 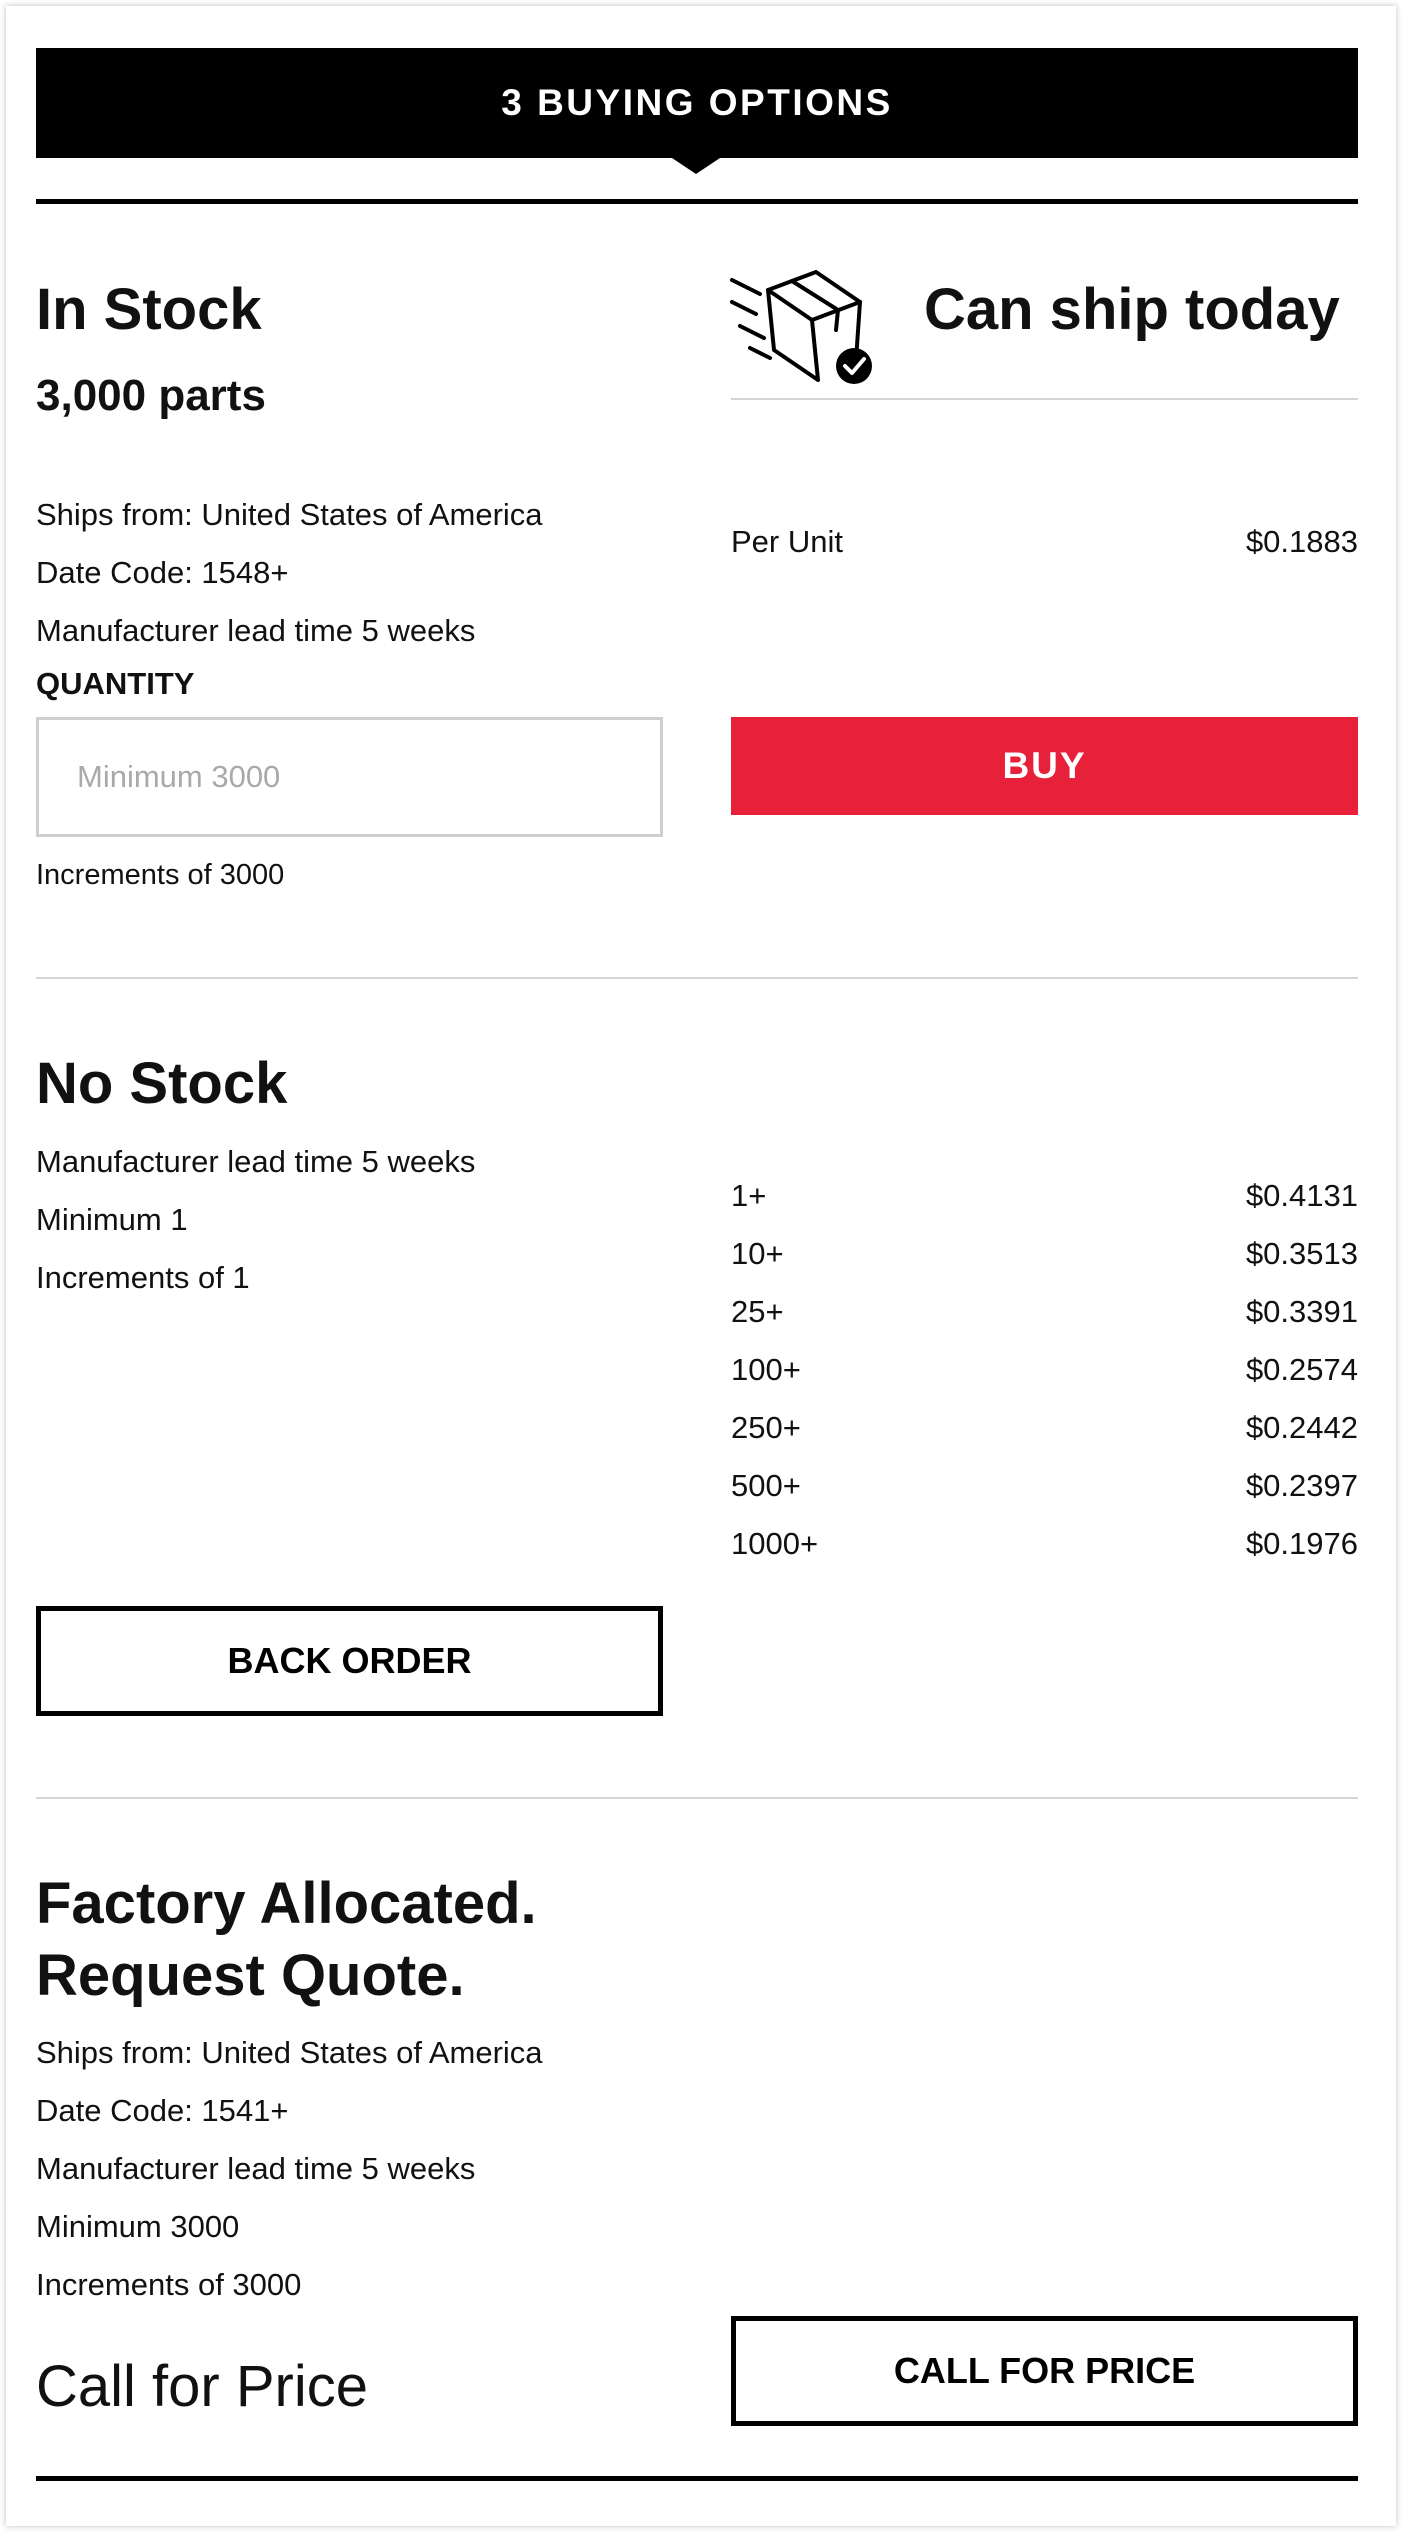 I want to click on in-stock-ships-from: Ships from: United States of America, so click(x=289, y=514).